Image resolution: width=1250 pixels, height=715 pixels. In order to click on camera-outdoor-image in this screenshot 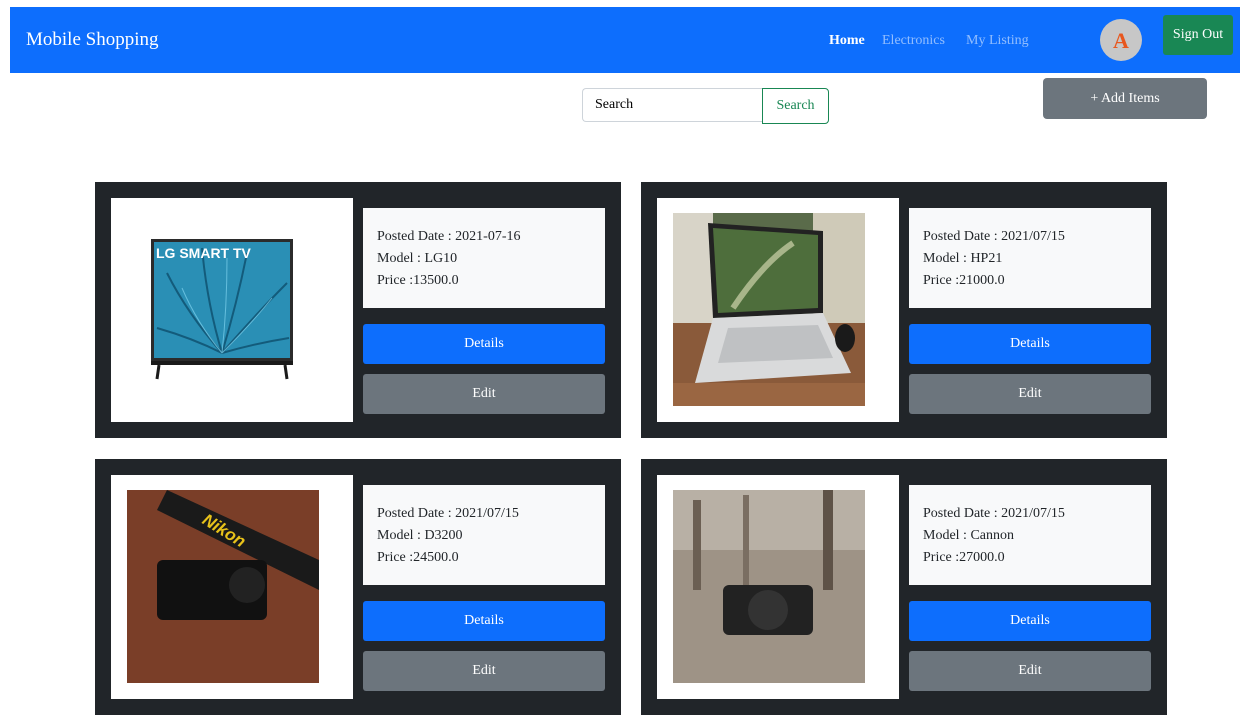, I will do `click(769, 586)`.